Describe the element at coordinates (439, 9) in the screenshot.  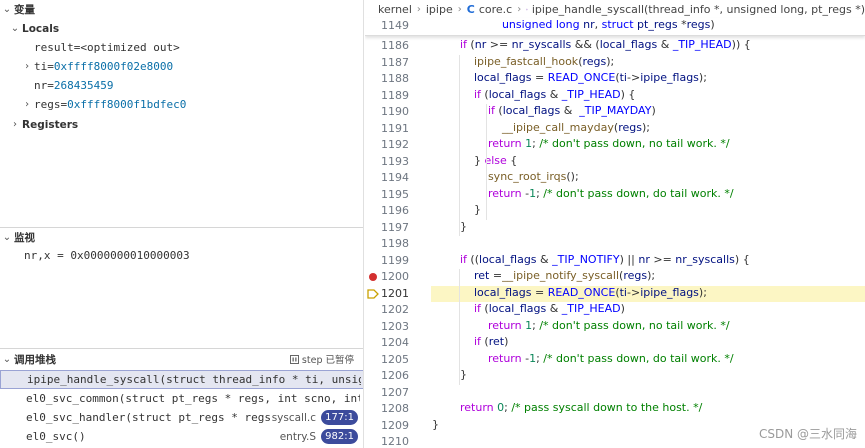
I see `breadcrumb-folder-ipipe: ipipe` at that location.